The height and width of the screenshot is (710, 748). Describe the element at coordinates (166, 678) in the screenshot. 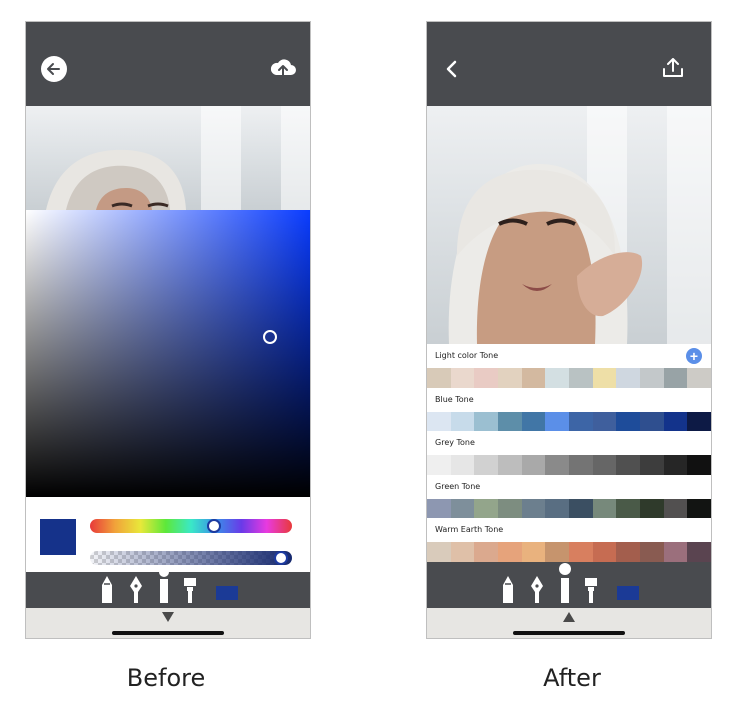

I see `before-caption: Before` at that location.